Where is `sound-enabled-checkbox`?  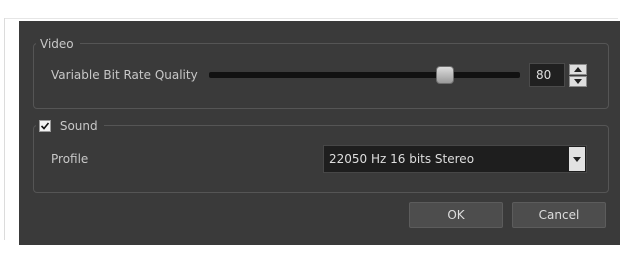
sound-enabled-checkbox is located at coordinates (45, 126).